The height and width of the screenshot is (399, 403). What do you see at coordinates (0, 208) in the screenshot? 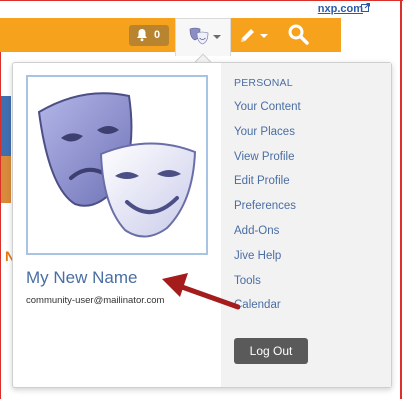
I see `window-frame-left` at bounding box center [0, 208].